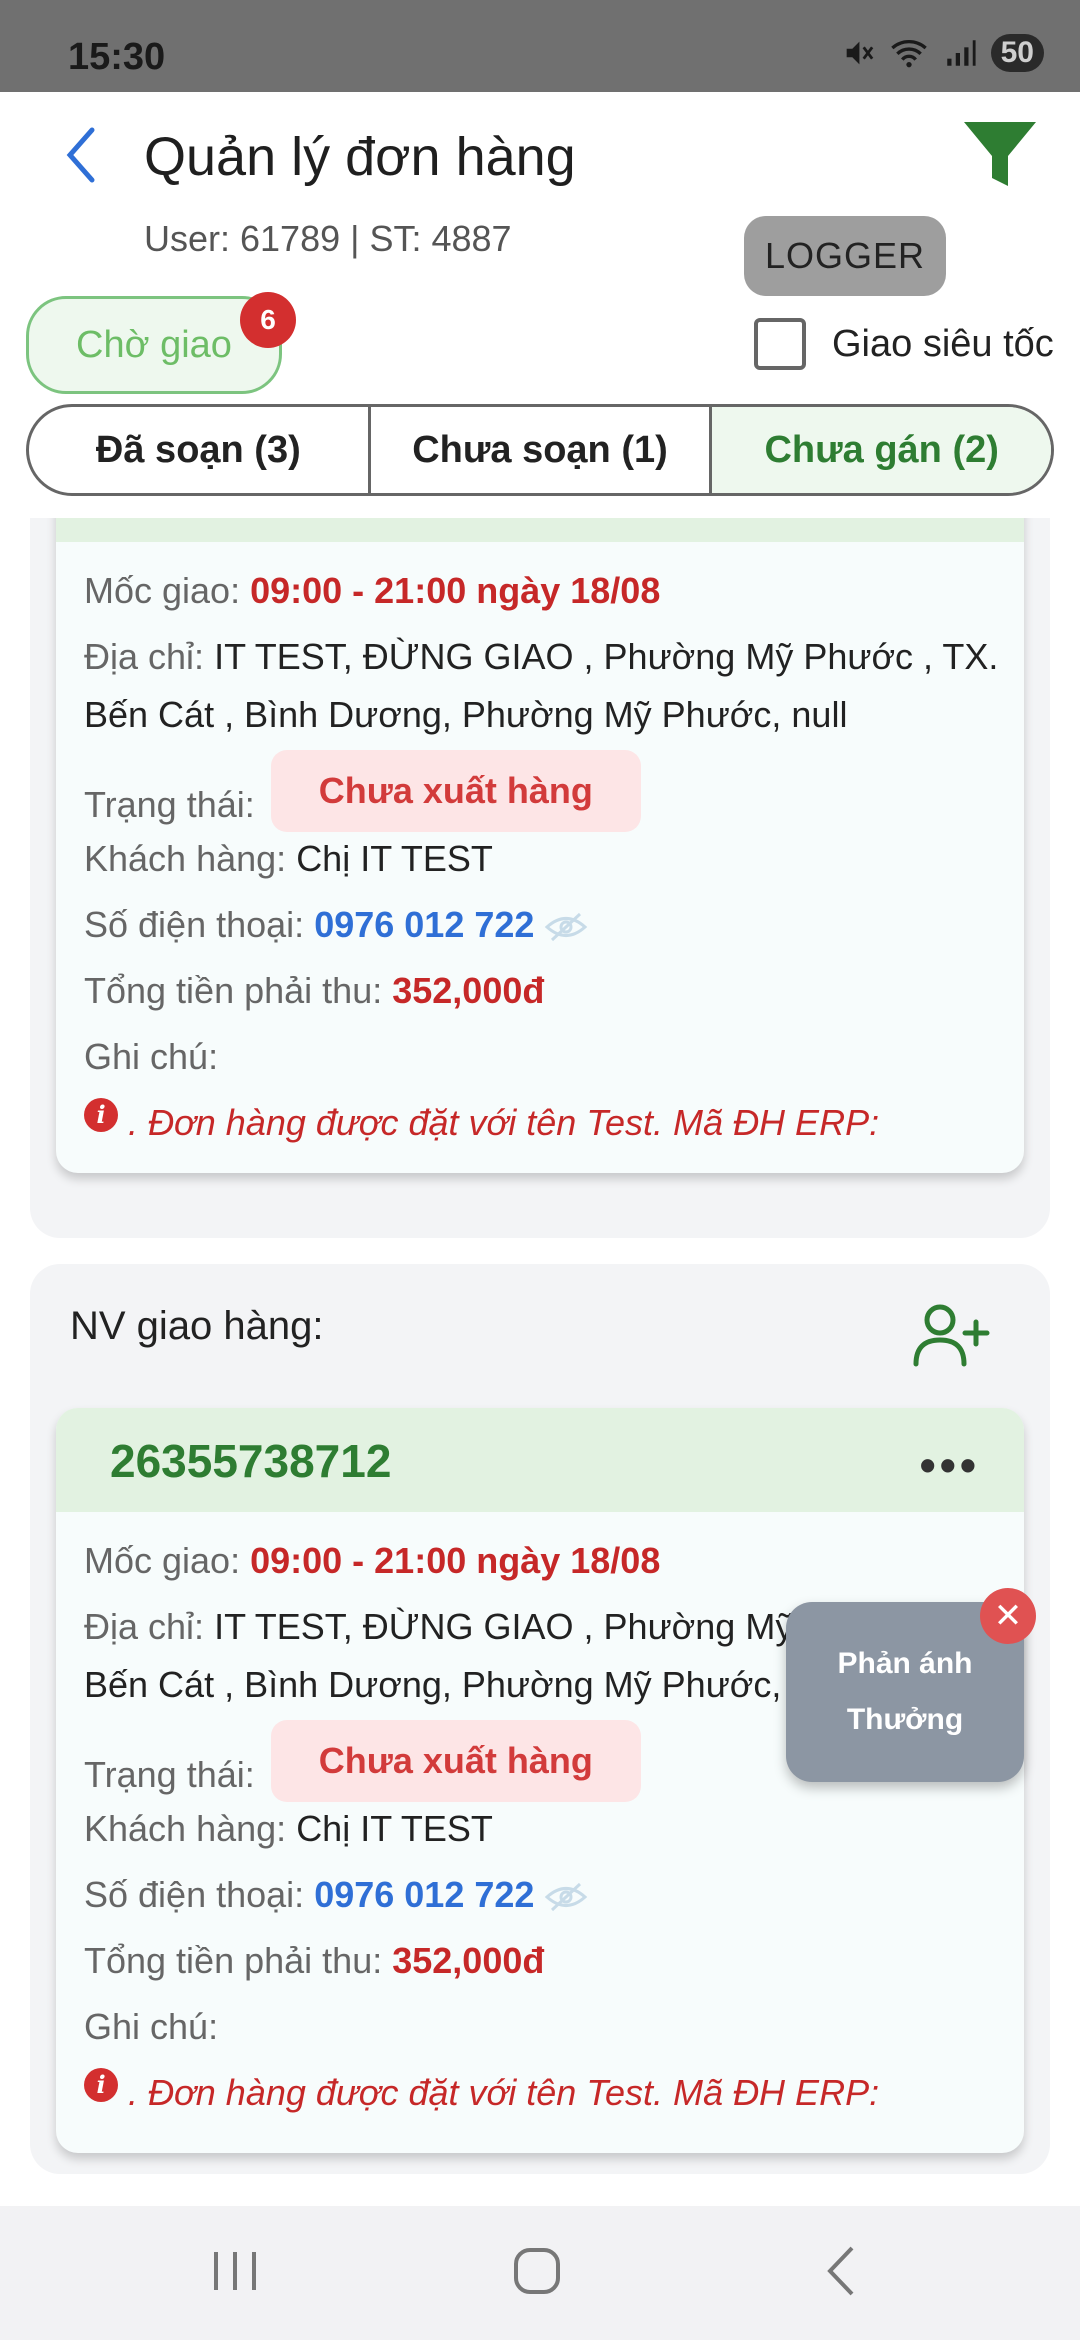 This screenshot has height=2340, width=1080. I want to click on tab-chua-soan: Chưa soạn (1), so click(542, 450).